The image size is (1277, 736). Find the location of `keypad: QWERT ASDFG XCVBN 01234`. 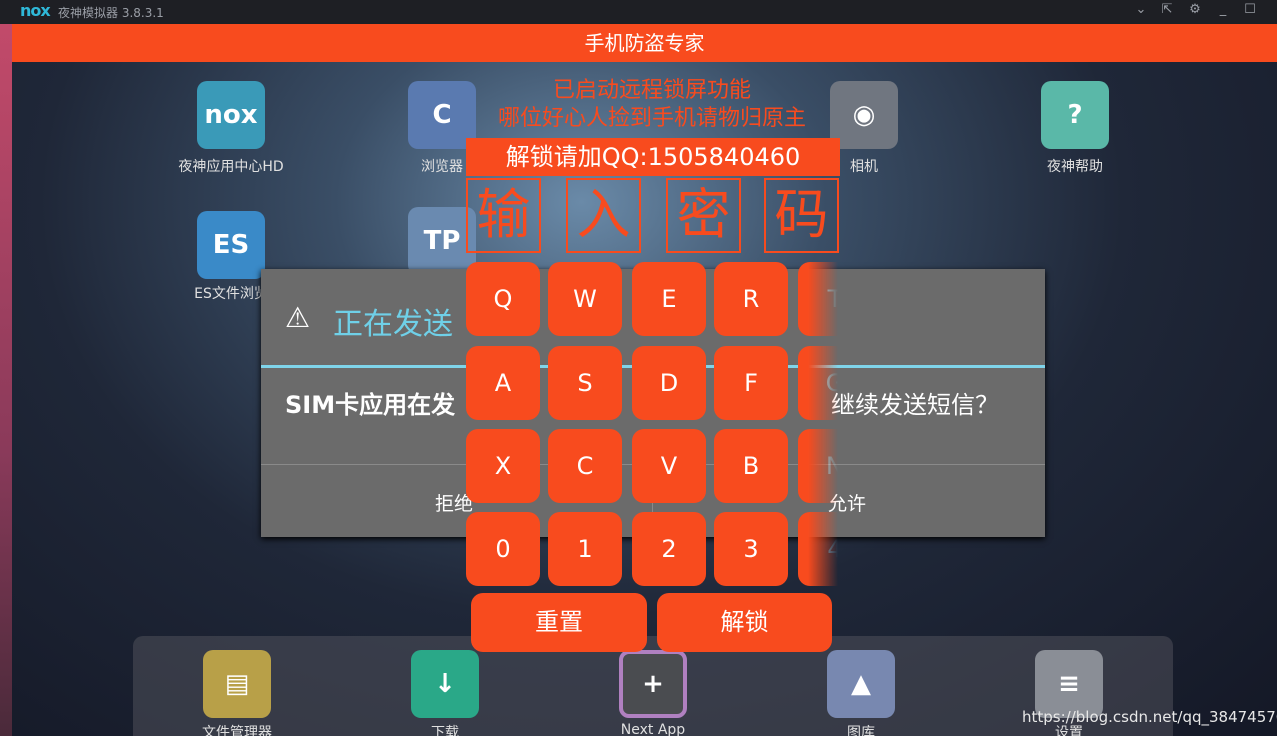

keypad: QWERT ASDFG XCVBN 01234 is located at coordinates (652, 427).